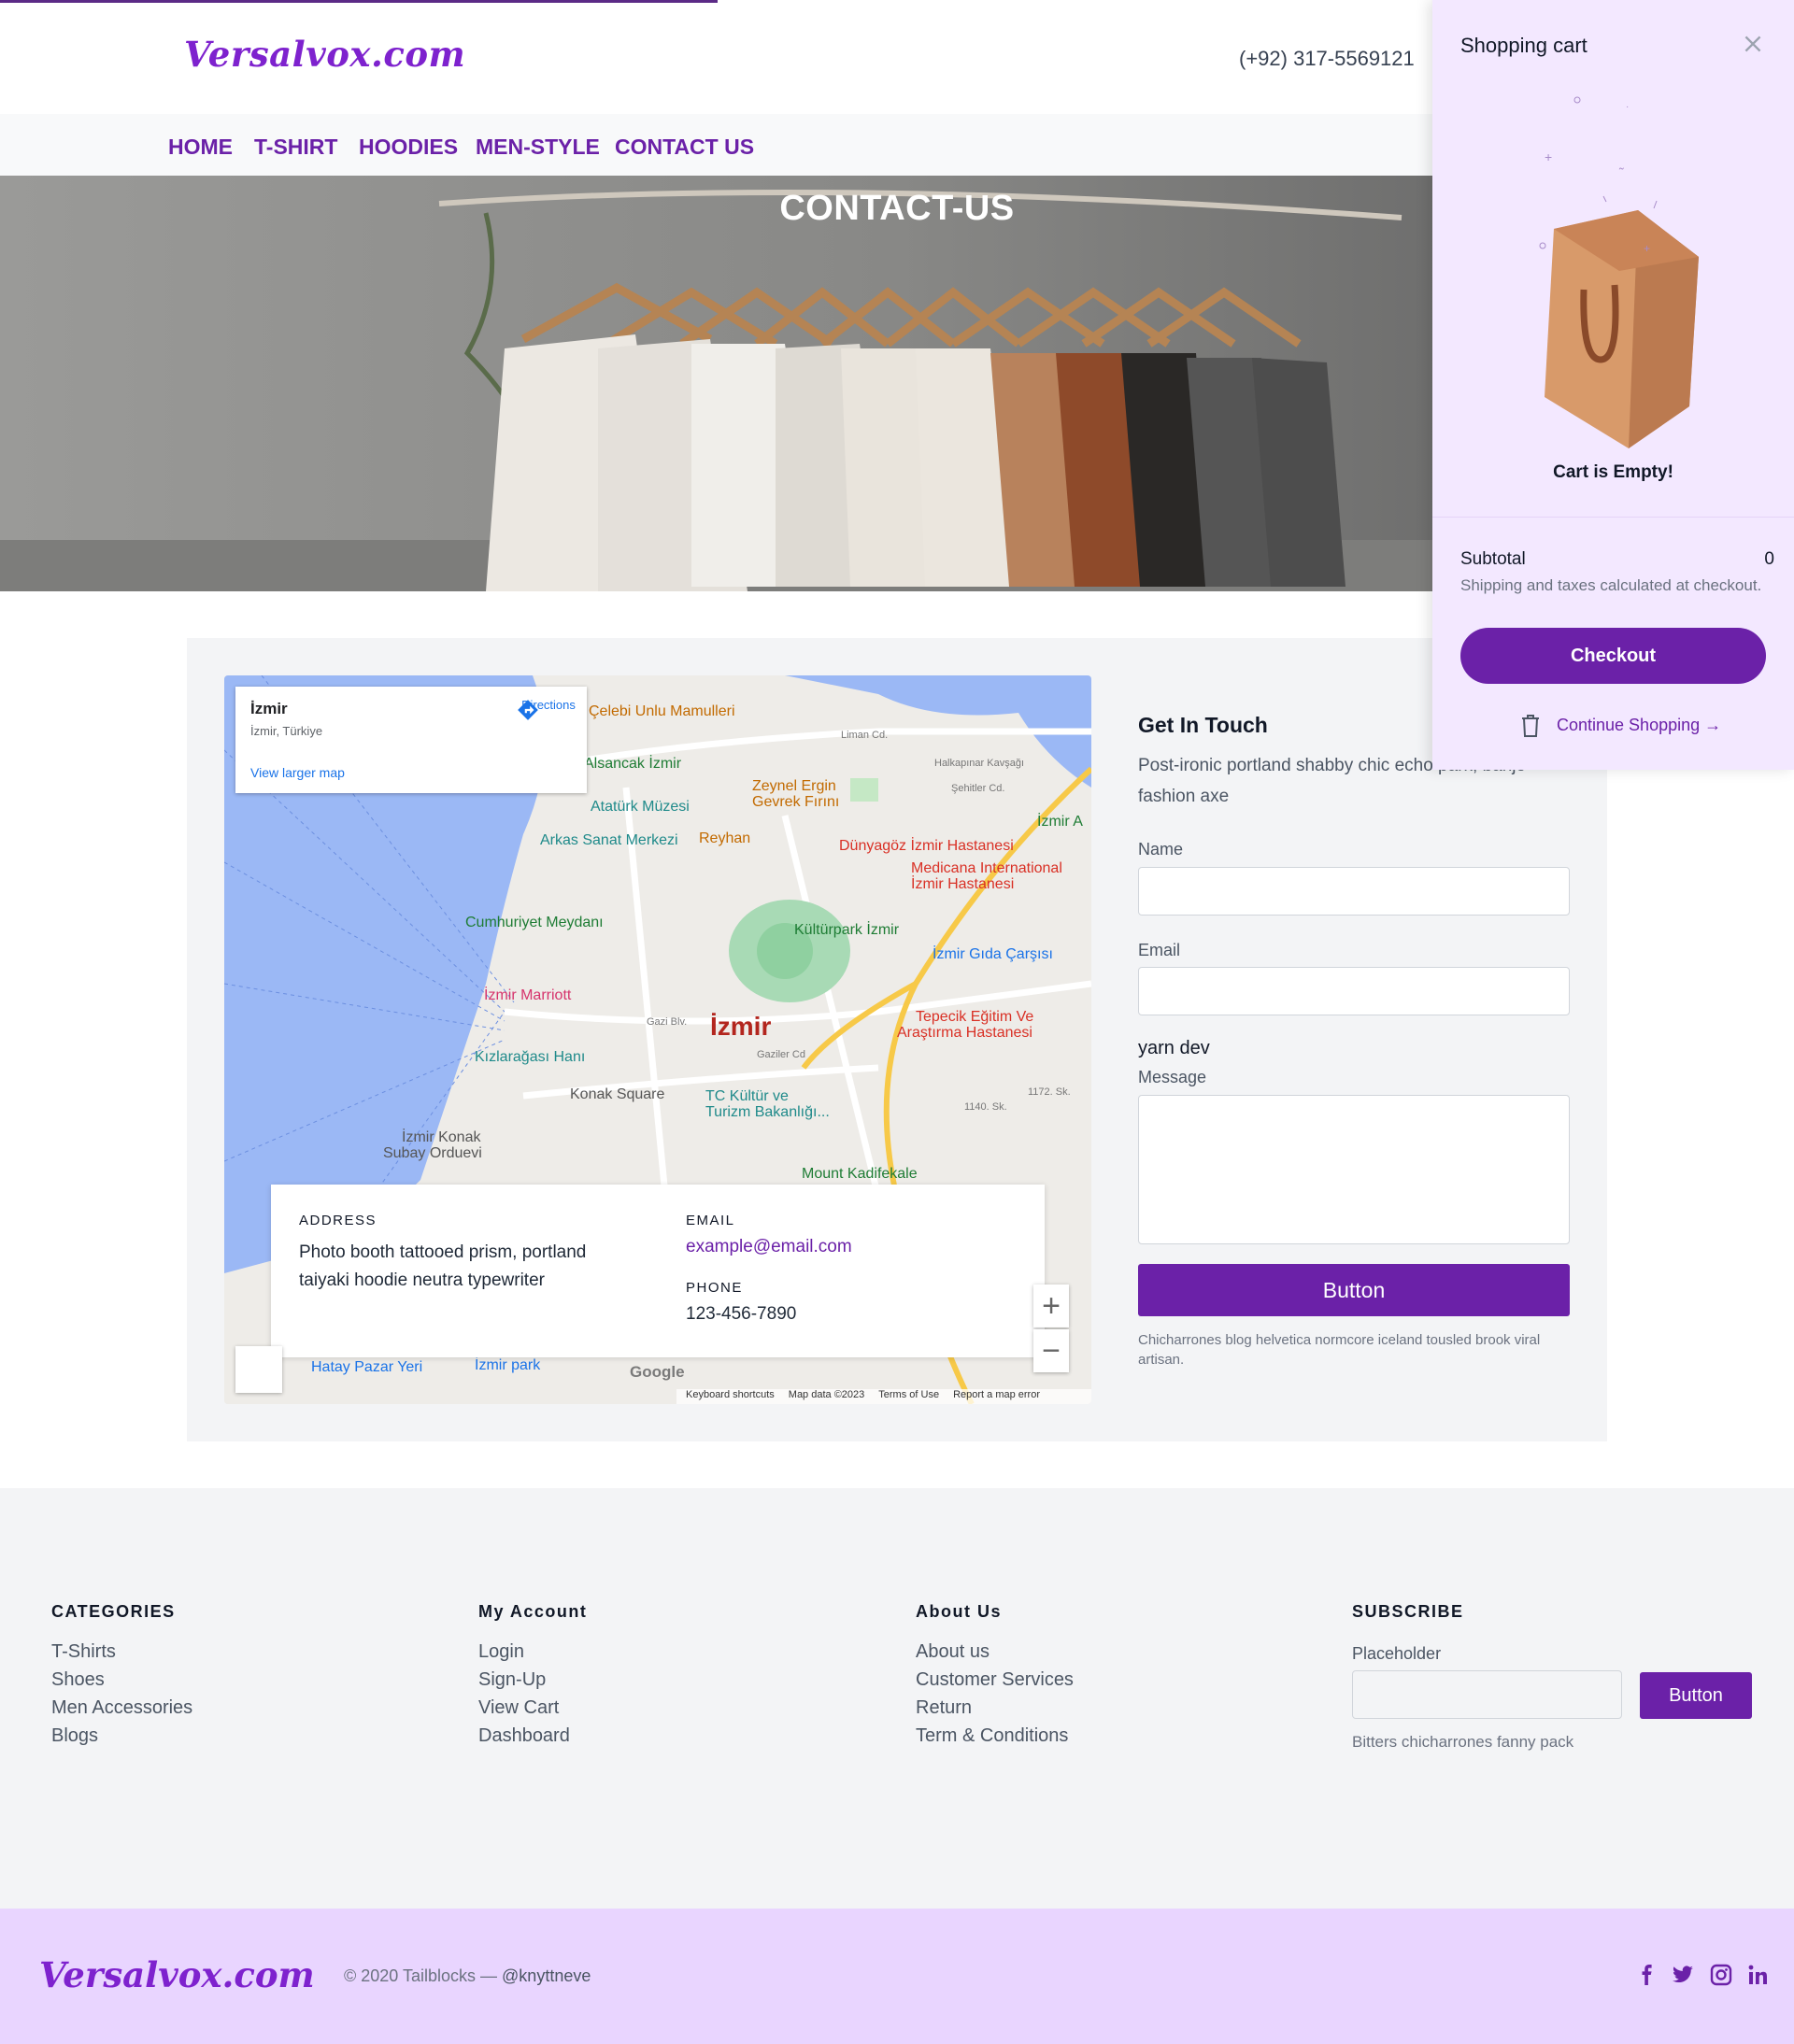 The image size is (1794, 2044). What do you see at coordinates (684, 147) in the screenshot?
I see `nav-contact-us: CONTACT US` at bounding box center [684, 147].